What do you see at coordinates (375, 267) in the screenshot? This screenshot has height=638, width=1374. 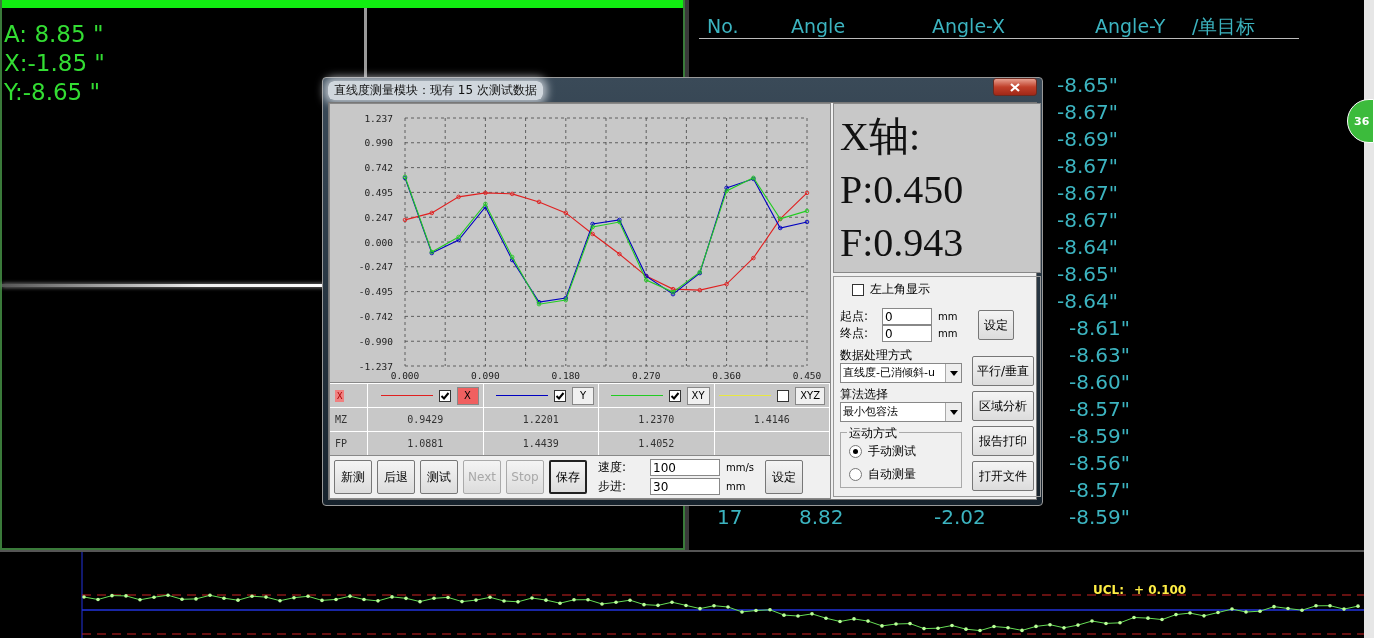 I see `axis-tick-label: -0.247` at bounding box center [375, 267].